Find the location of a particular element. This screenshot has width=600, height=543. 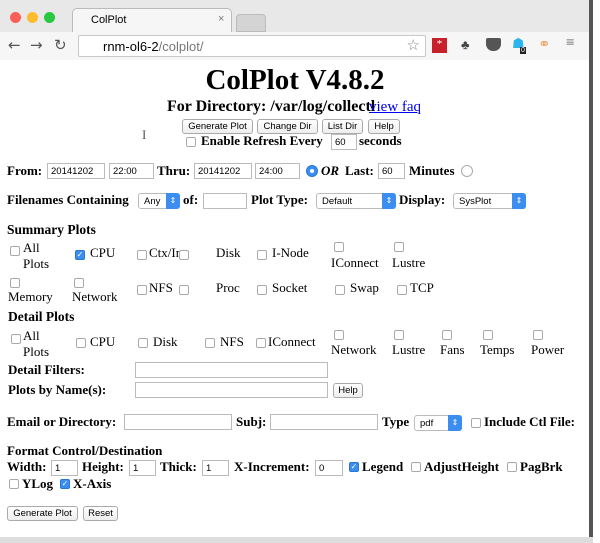

thru-date-input: 20141202 is located at coordinates (223, 171).